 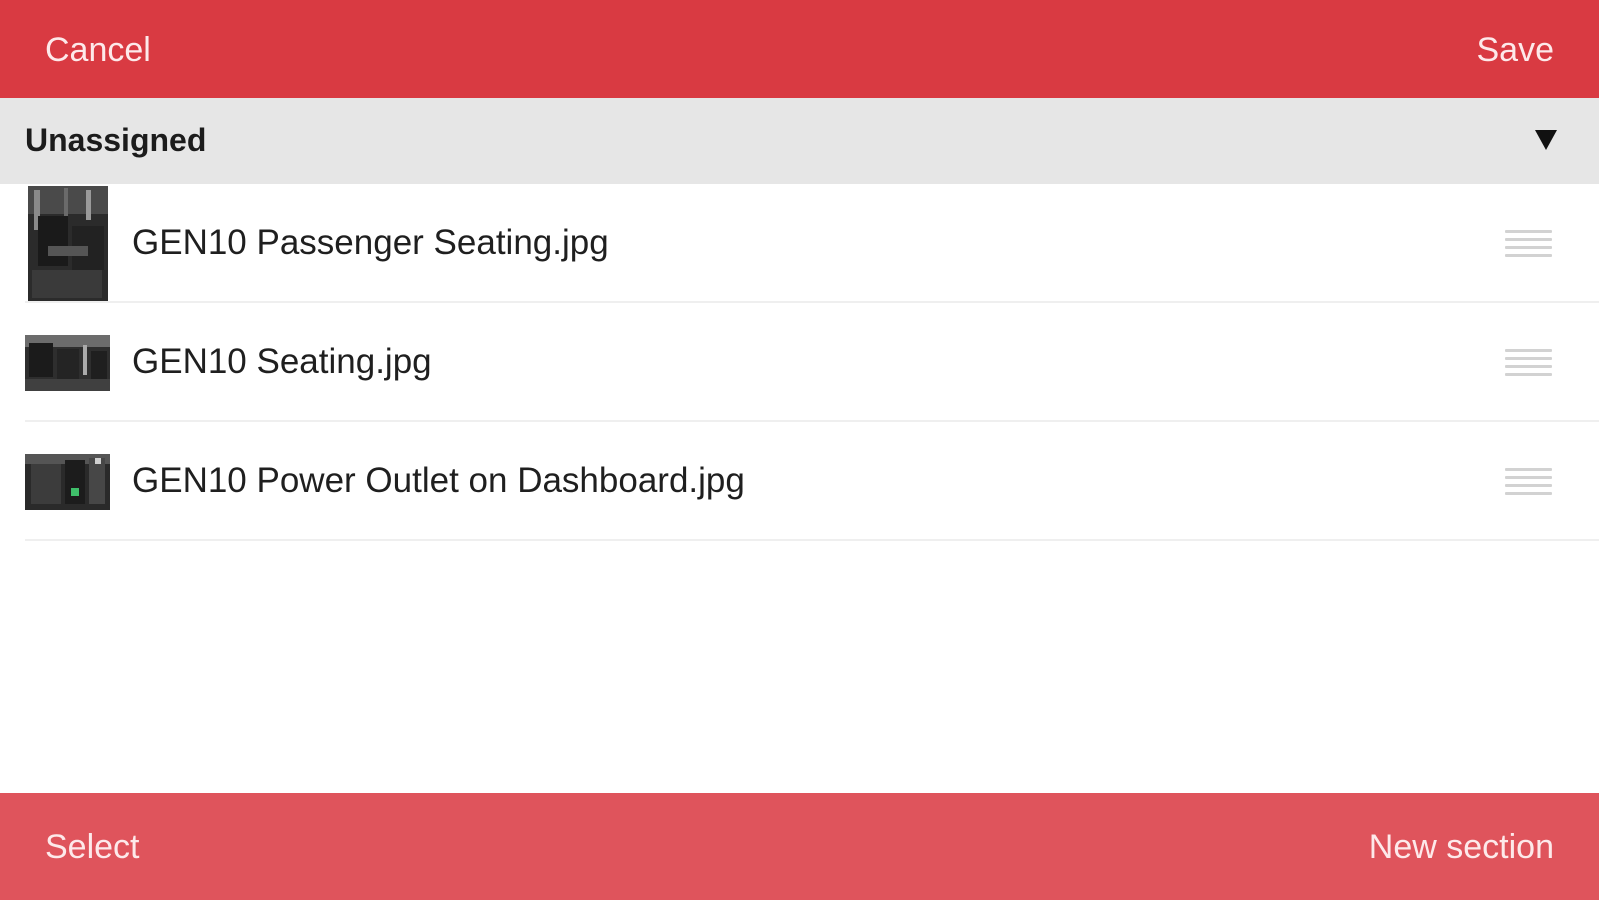 What do you see at coordinates (1516, 50) in the screenshot?
I see `save-button: Save` at bounding box center [1516, 50].